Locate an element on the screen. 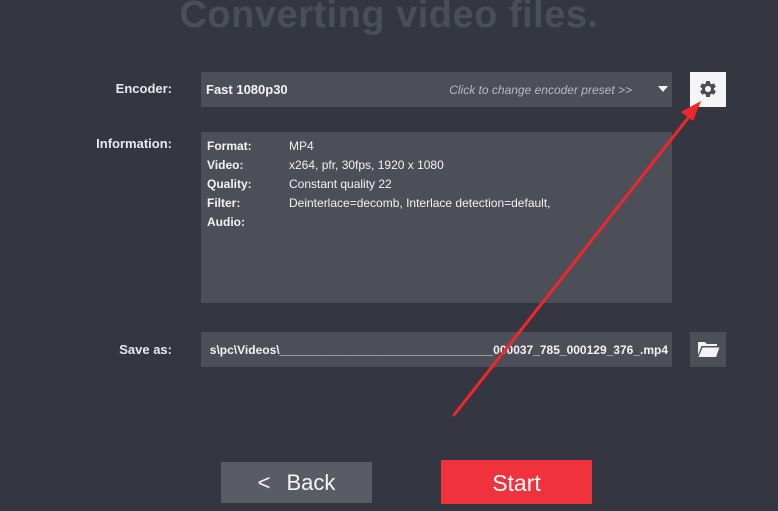 The image size is (778, 511). browse-folder-button is located at coordinates (708, 349).